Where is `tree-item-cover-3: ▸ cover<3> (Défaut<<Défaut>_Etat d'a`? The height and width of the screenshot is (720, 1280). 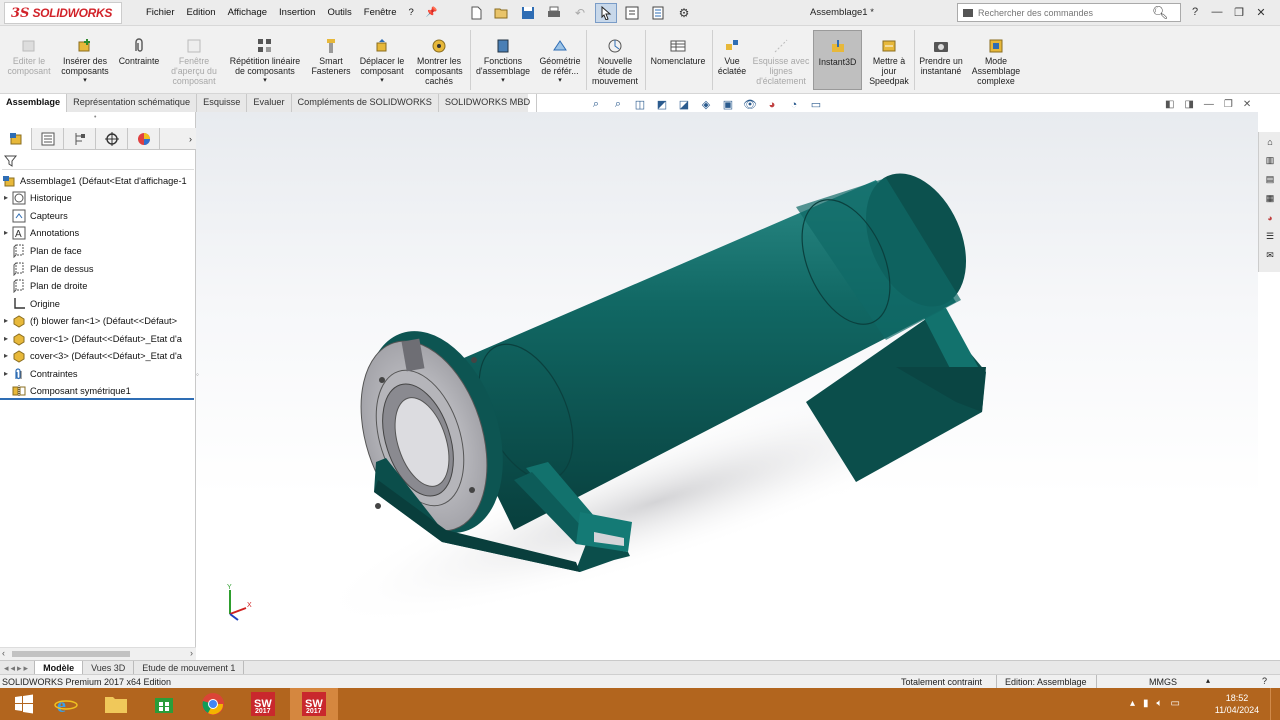 tree-item-cover-3: ▸ cover<3> (Défaut<<Défaut>_Etat d'a is located at coordinates (91, 355).